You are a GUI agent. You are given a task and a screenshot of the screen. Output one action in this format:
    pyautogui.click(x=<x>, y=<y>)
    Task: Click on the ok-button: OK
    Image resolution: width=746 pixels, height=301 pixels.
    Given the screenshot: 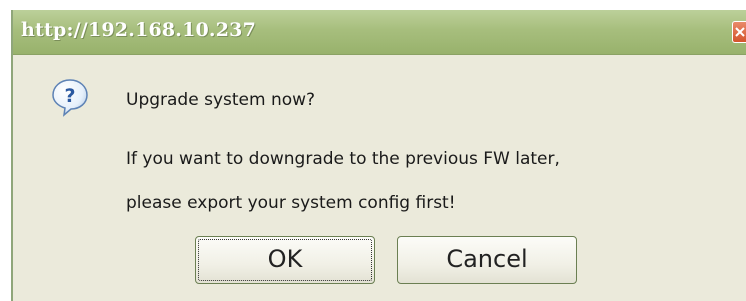 What is the action you would take?
    pyautogui.click(x=285, y=260)
    